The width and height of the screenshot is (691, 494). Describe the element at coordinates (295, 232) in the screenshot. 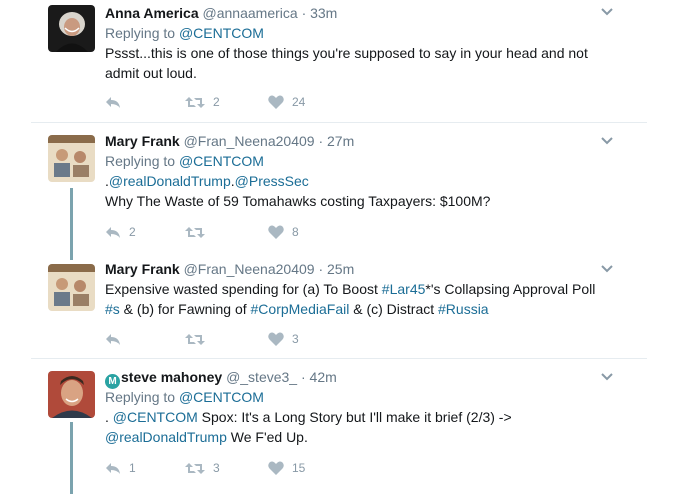

I see `like-count: 8` at that location.